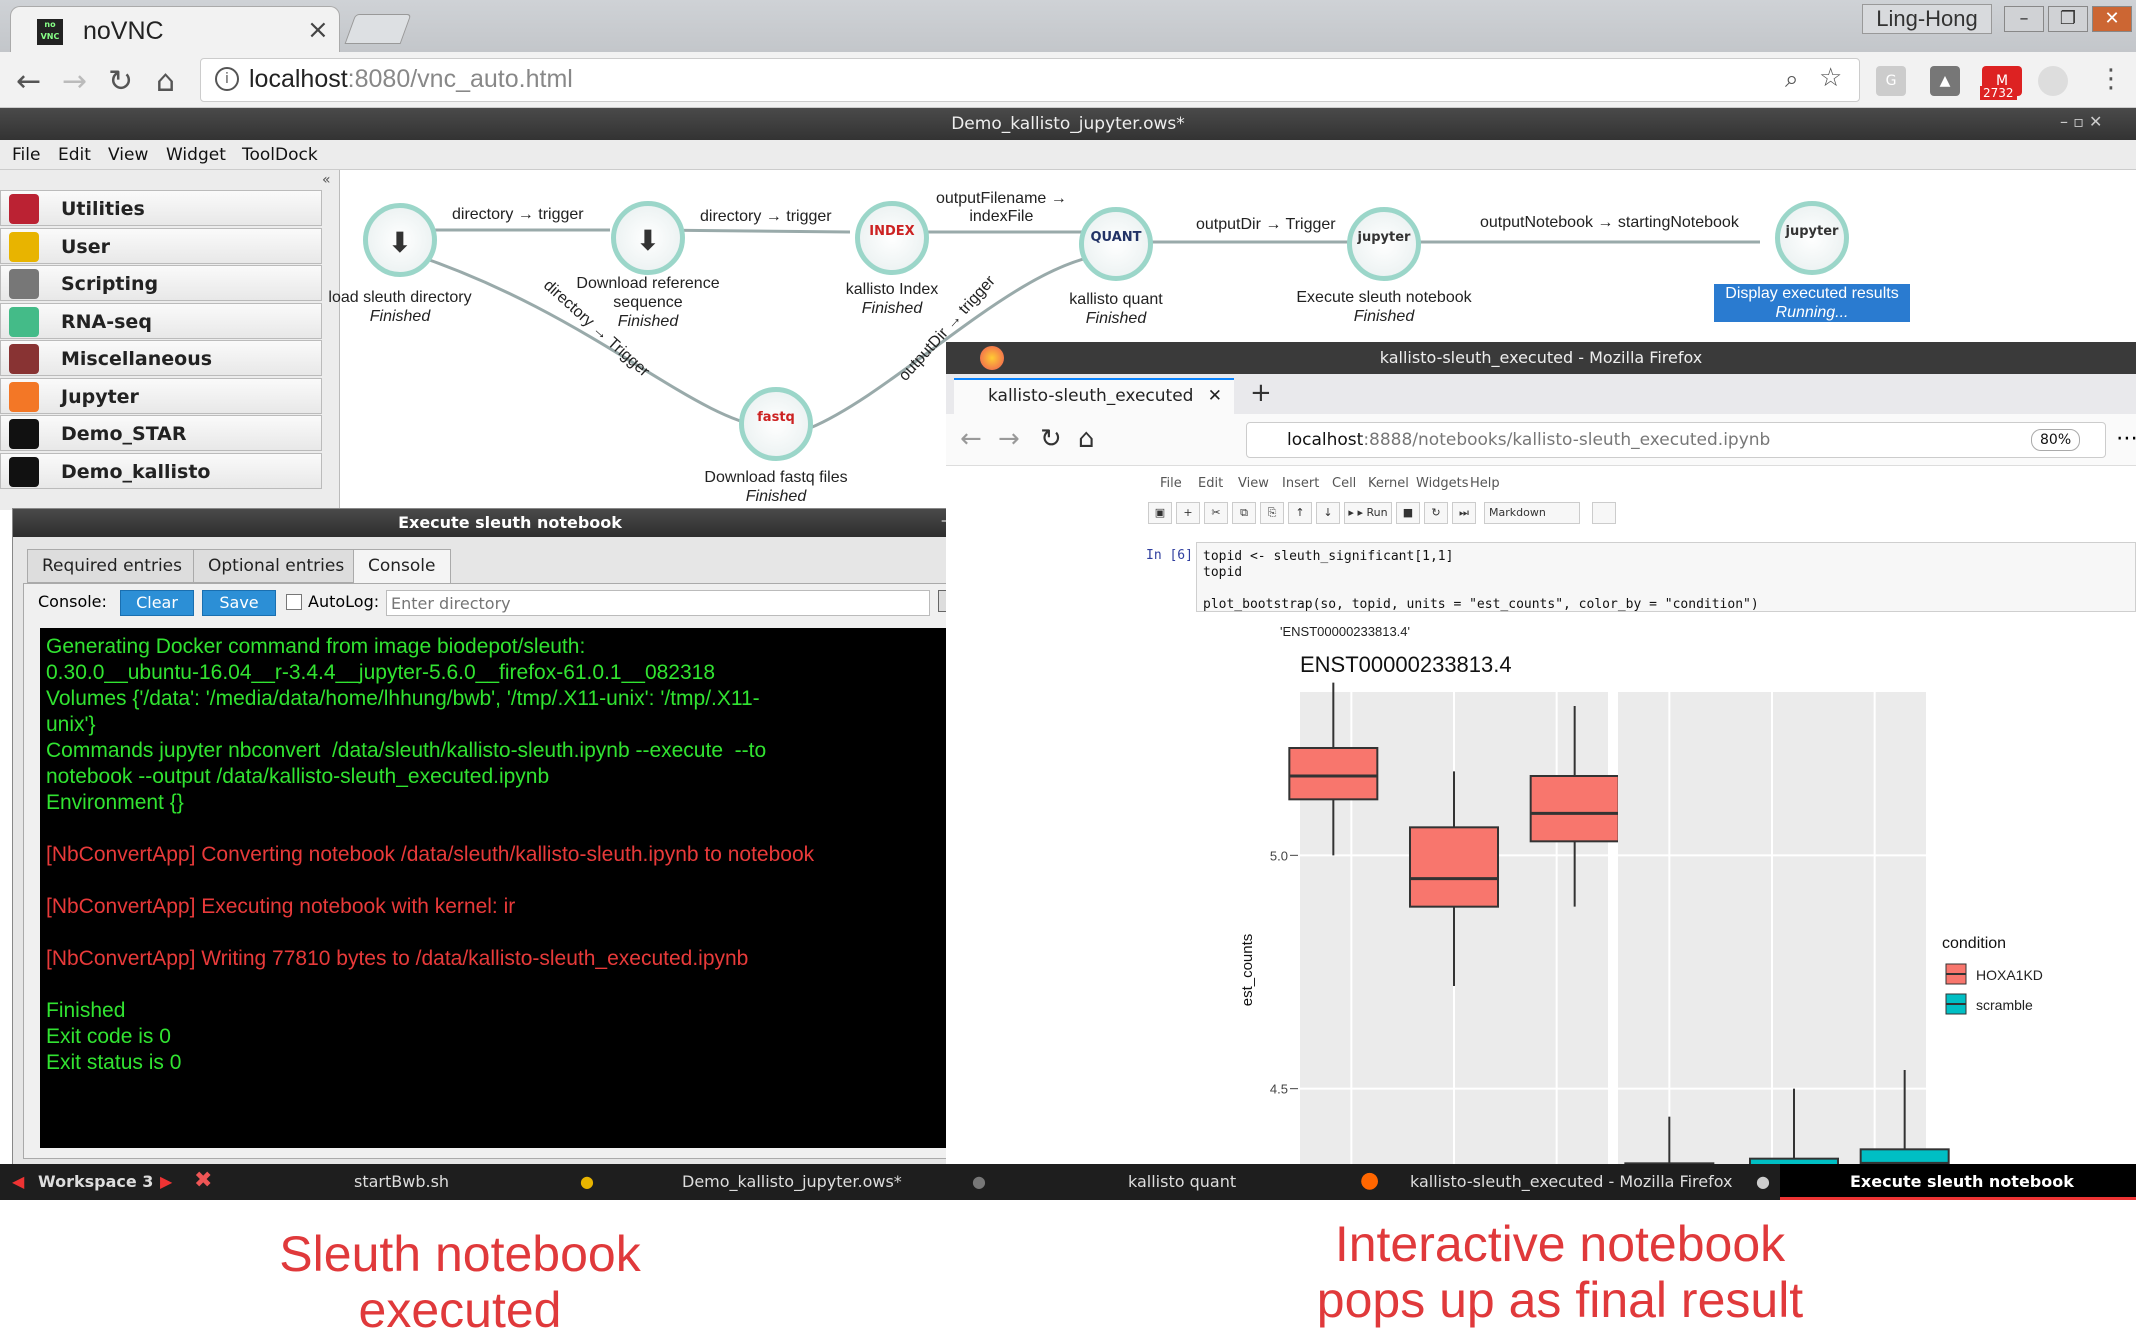 The height and width of the screenshot is (1336, 2136). Describe the element at coordinates (166, 1181) in the screenshot. I see `next-workspace-icon: ▶` at that location.